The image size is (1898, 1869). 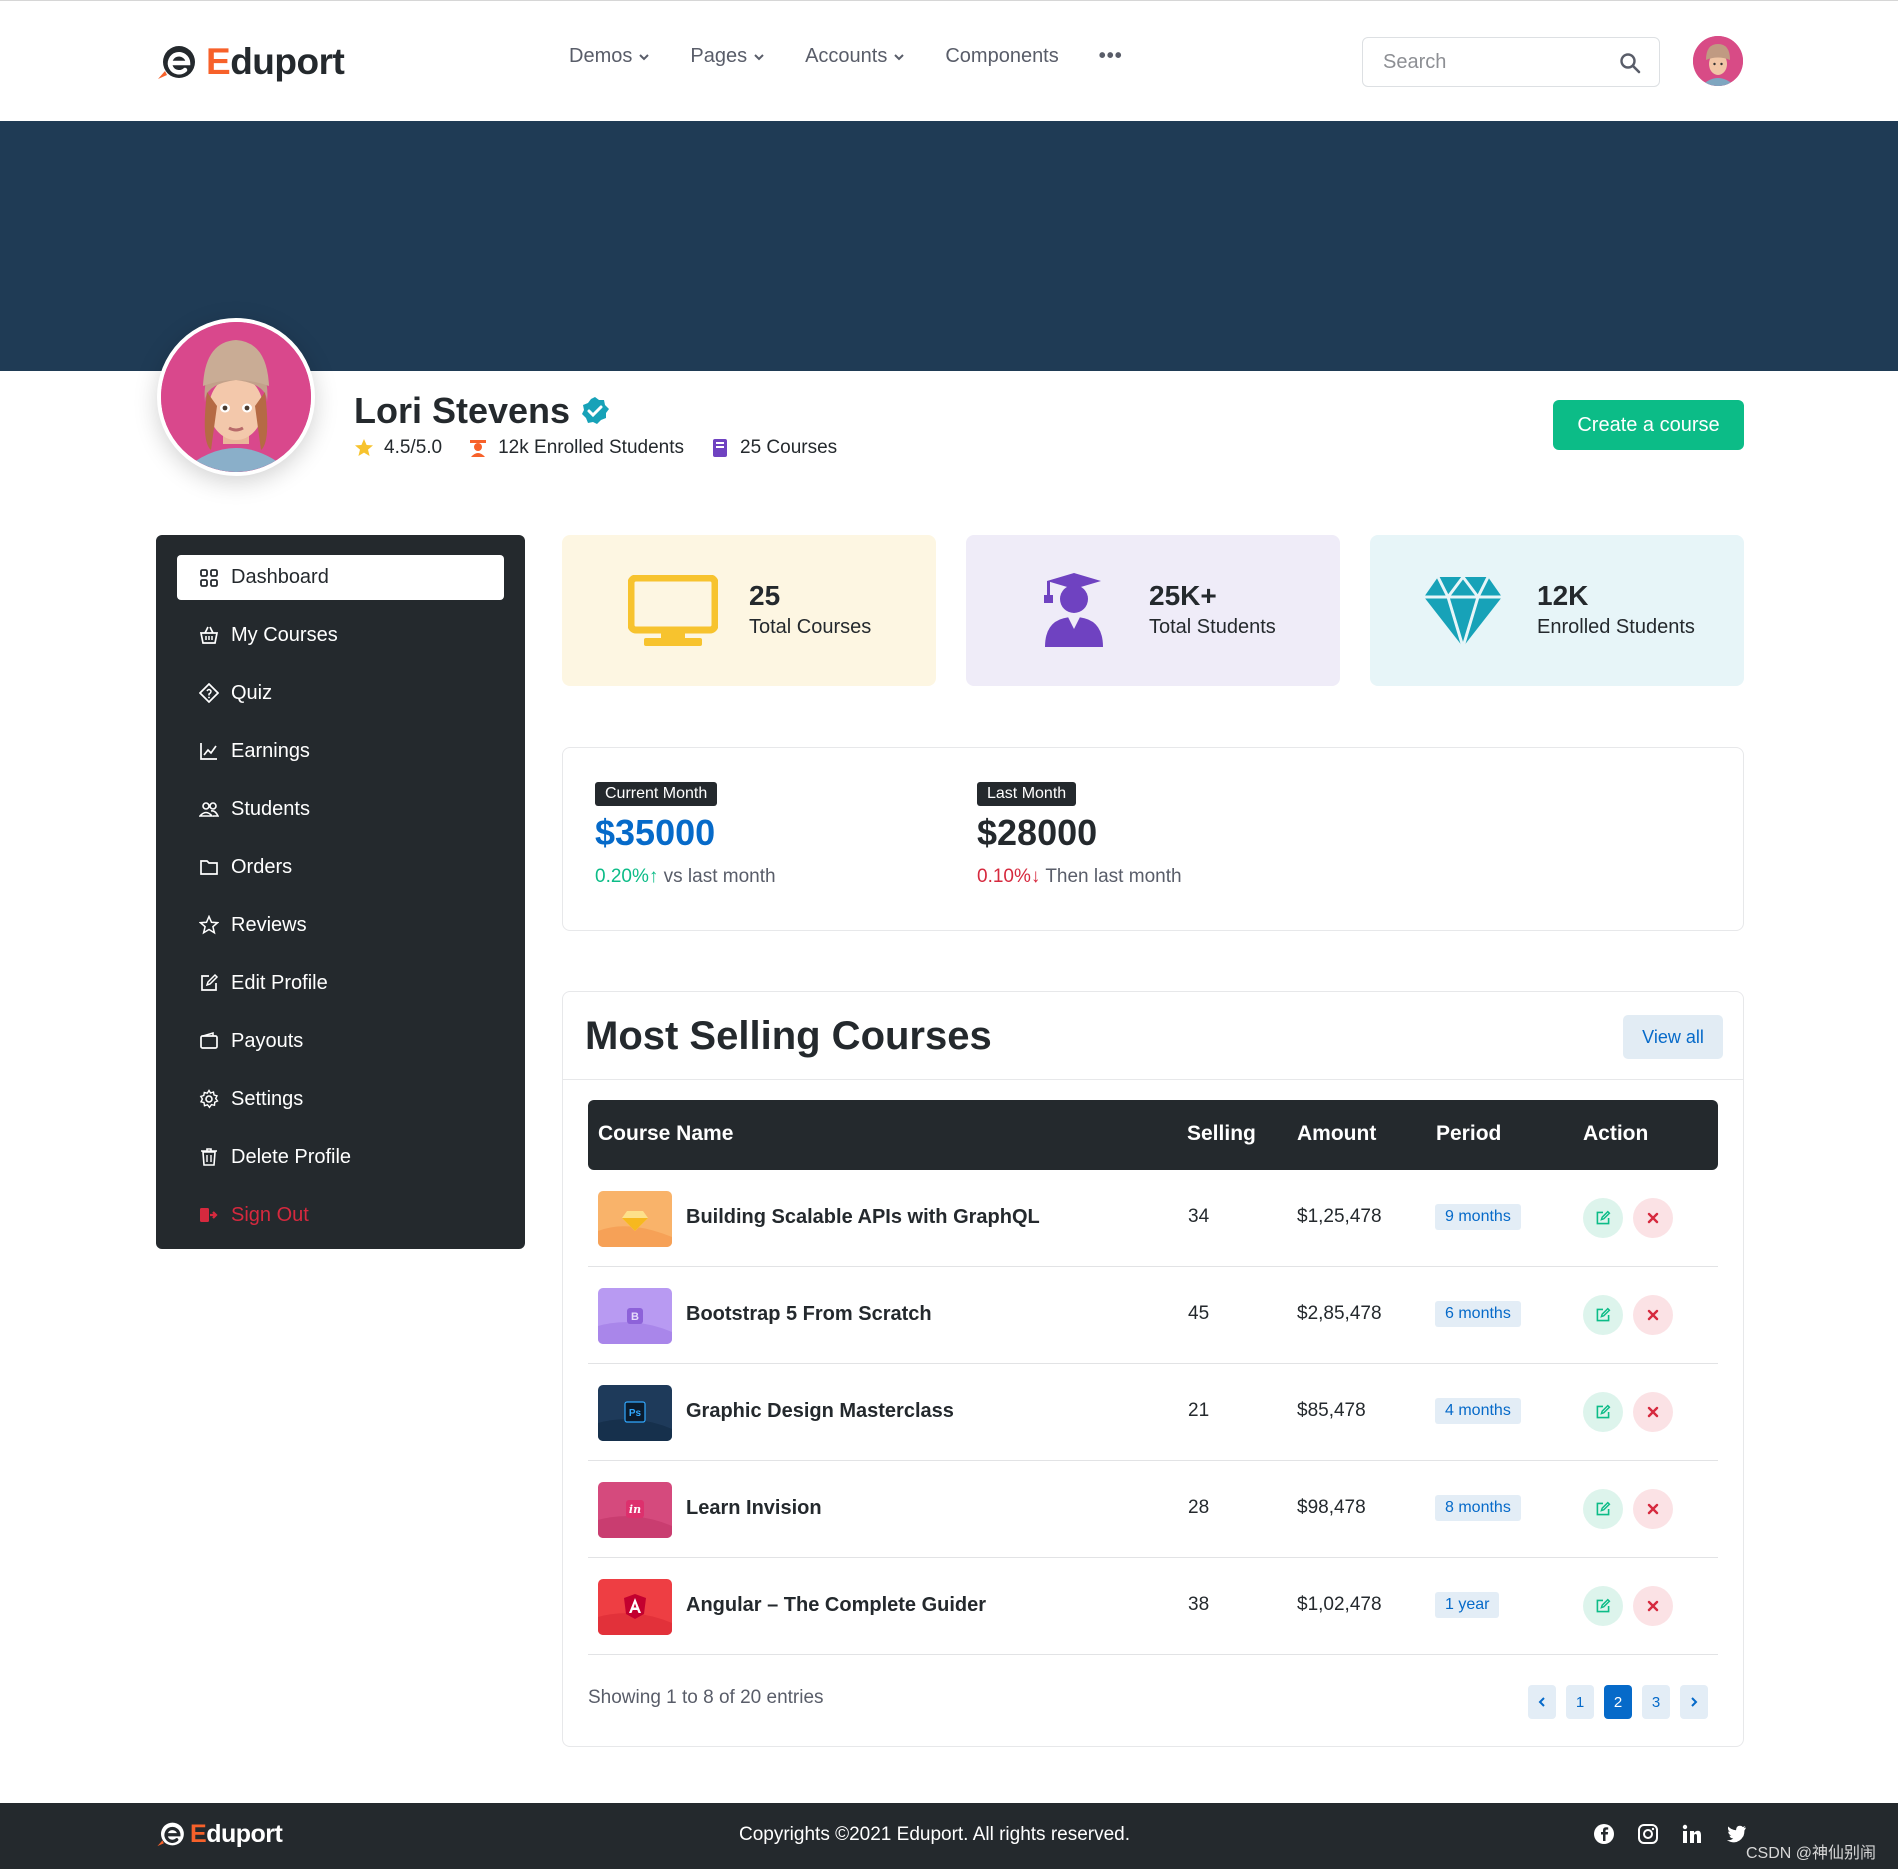 What do you see at coordinates (836, 1605) in the screenshot?
I see `course-name: Angular – The Complete Guider` at bounding box center [836, 1605].